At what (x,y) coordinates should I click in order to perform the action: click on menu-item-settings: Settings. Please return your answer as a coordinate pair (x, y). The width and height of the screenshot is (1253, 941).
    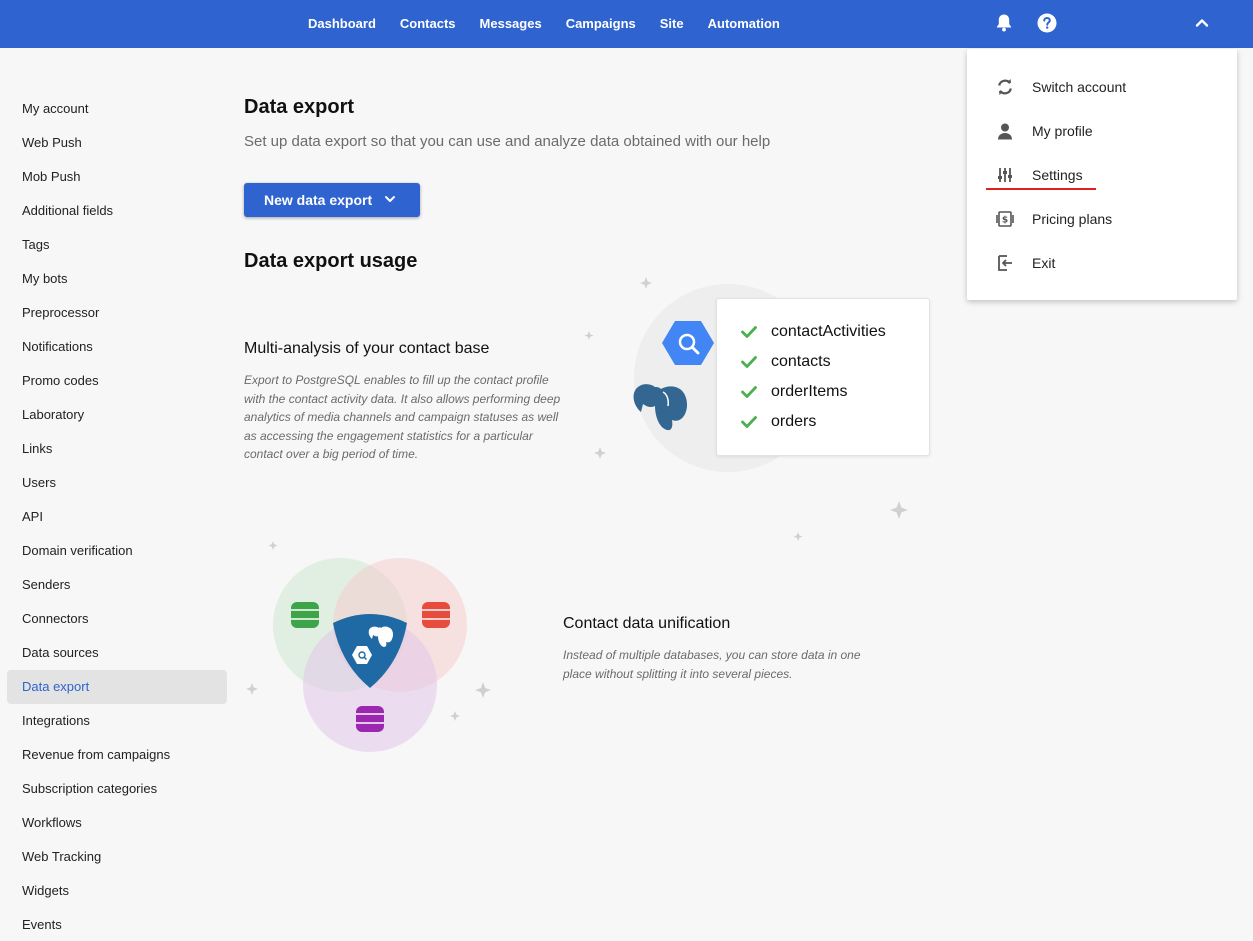
    Looking at the image, I should click on (1102, 175).